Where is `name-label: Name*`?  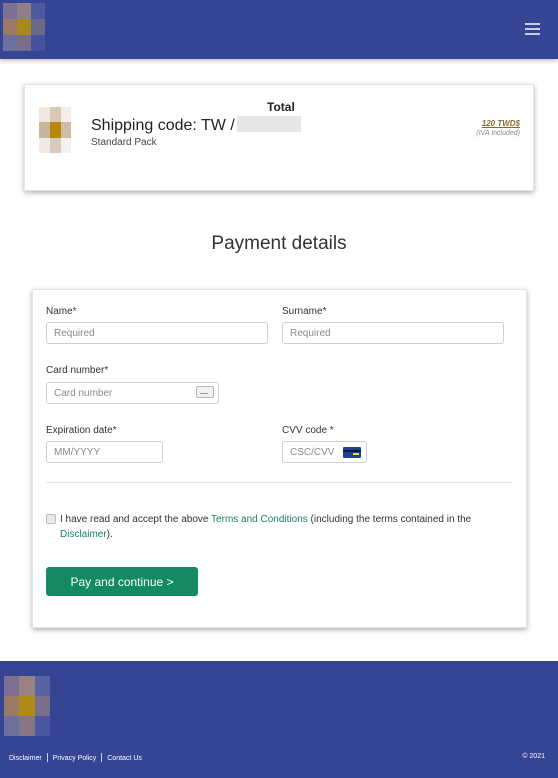 name-label: Name* is located at coordinates (61, 311).